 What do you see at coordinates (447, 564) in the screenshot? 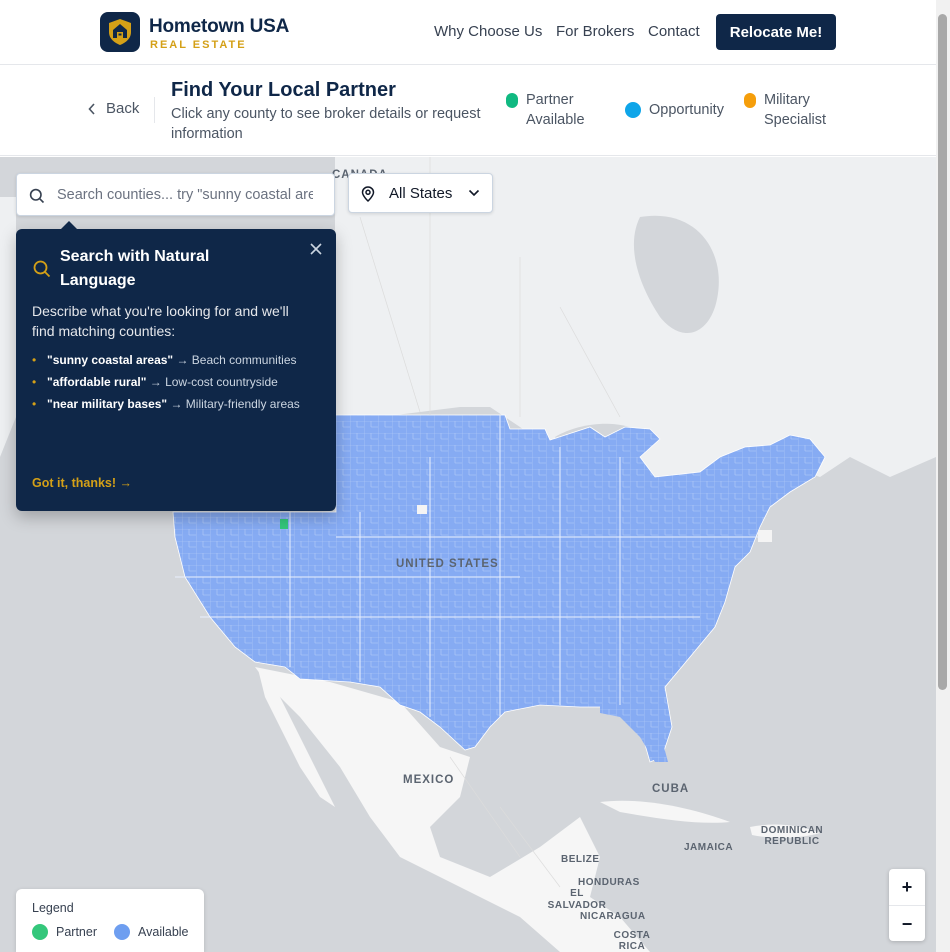
I see `label-united-states: UNITED STATES` at bounding box center [447, 564].